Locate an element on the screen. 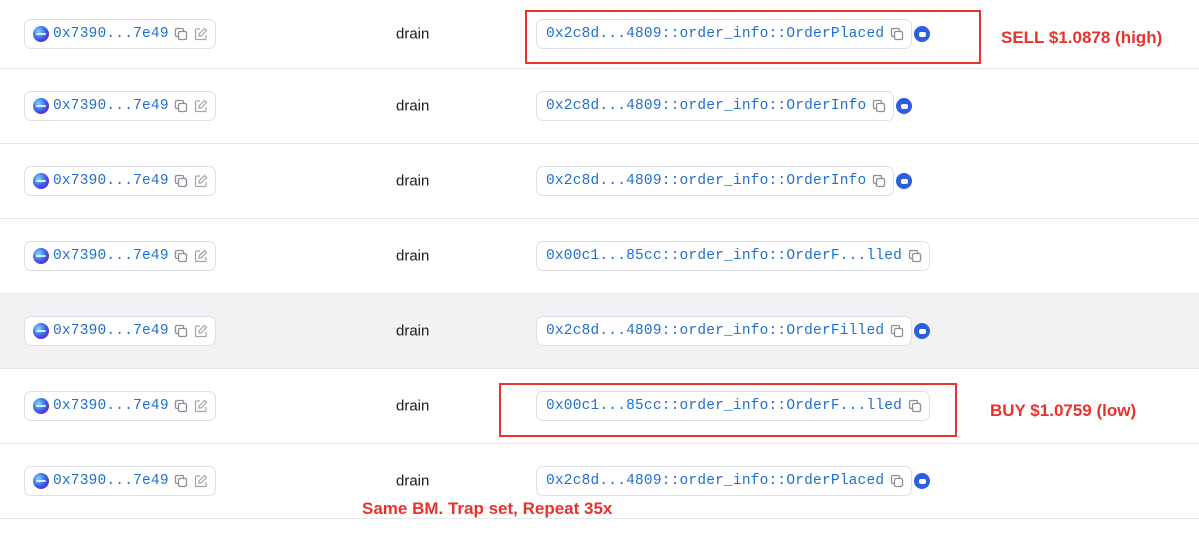  event-type-chip: 0x2c8d...4809::order_info::OrderFilled is located at coordinates (724, 331).